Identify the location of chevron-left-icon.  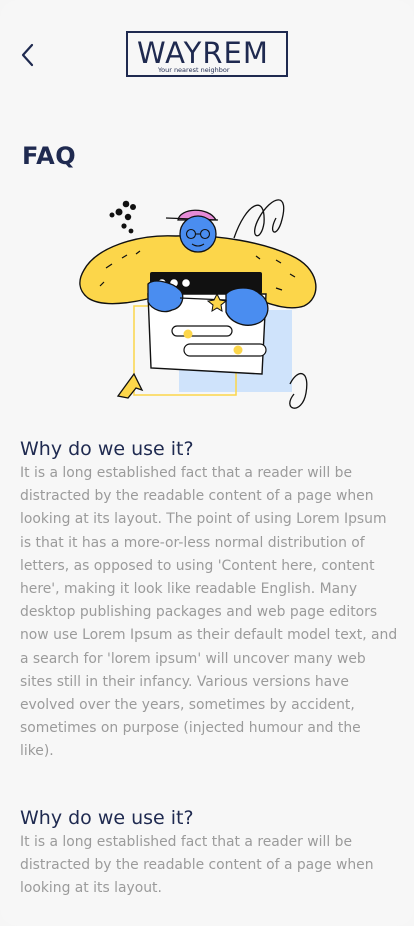
(27, 55).